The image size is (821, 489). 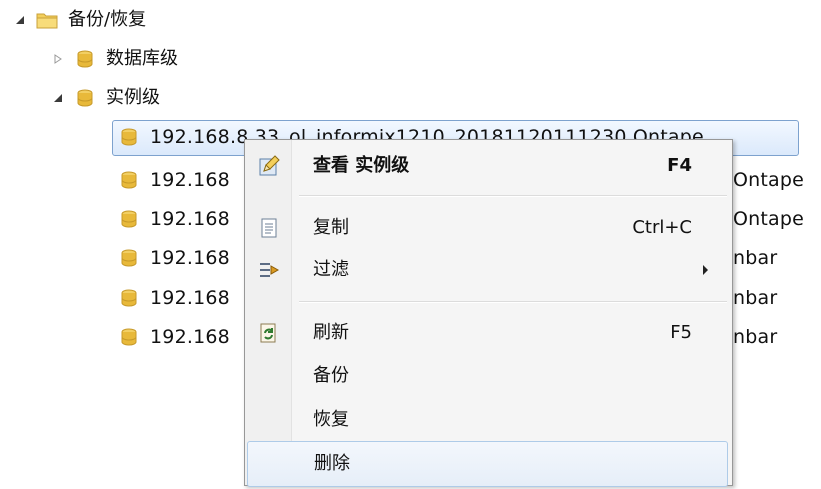 What do you see at coordinates (47, 20) in the screenshot?
I see `folder-icon` at bounding box center [47, 20].